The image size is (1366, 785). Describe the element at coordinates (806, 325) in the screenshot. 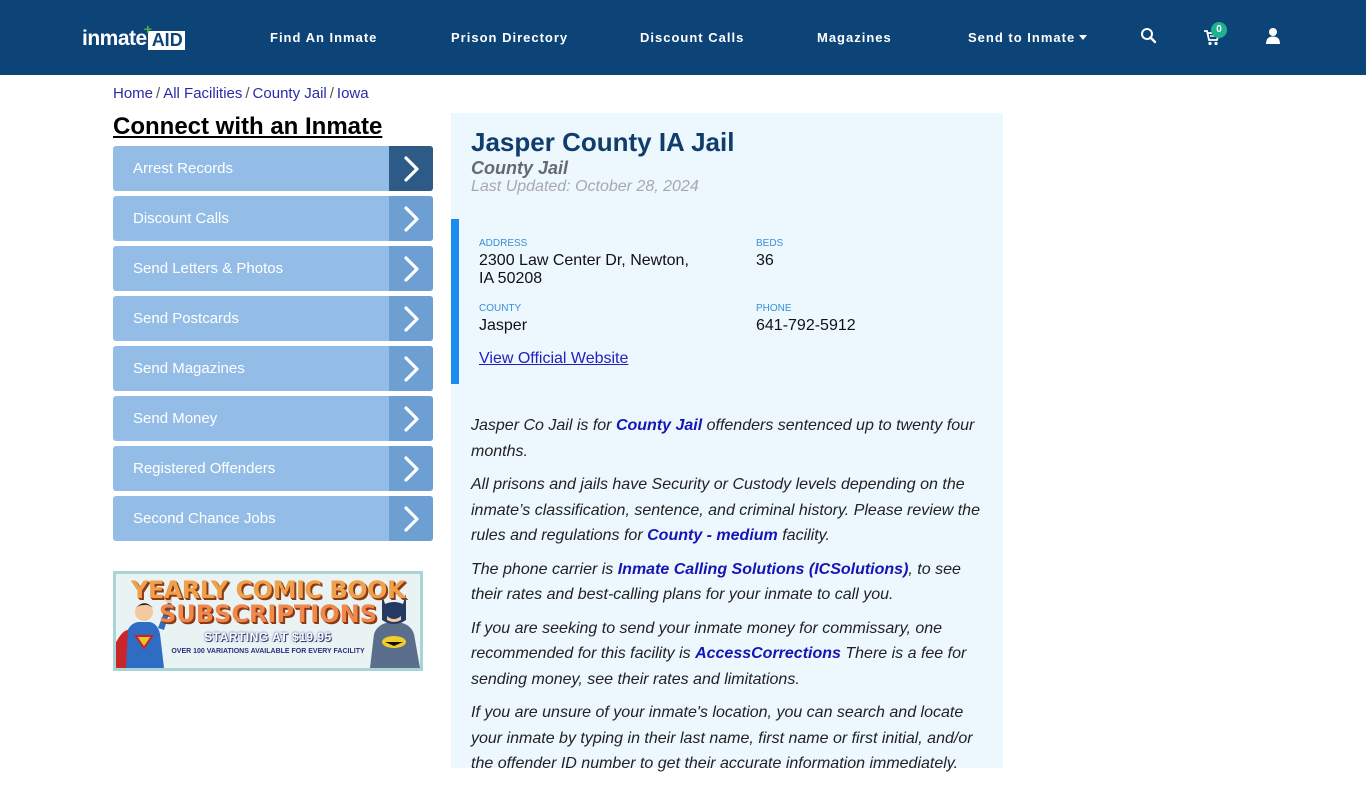

I see `phone-value: 641-792-5912` at that location.